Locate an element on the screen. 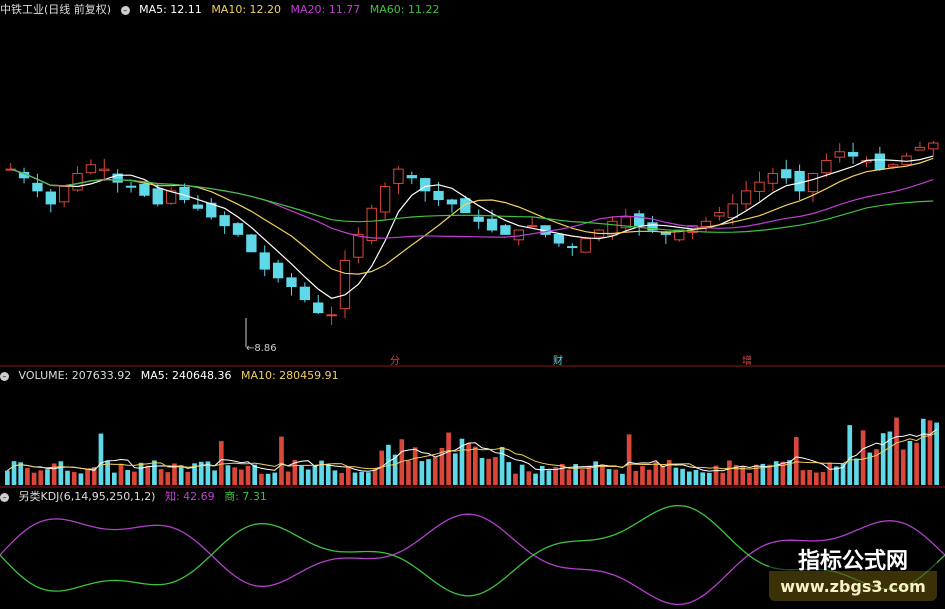  event-marker: 分 is located at coordinates (395, 359).